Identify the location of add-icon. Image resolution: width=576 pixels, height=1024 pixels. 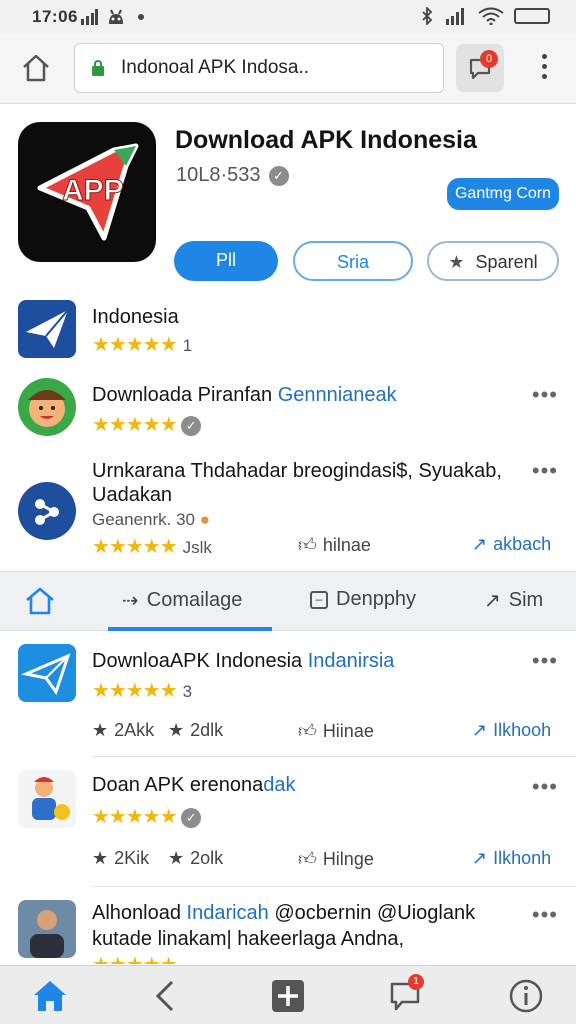
(288, 996).